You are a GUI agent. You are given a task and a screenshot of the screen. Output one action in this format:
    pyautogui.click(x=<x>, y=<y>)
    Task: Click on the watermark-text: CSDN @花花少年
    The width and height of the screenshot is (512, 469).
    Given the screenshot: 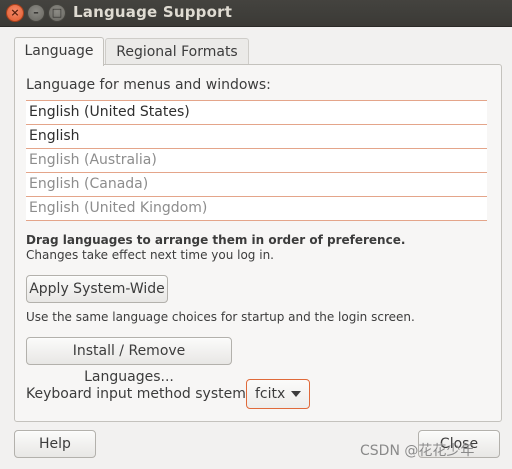 What is the action you would take?
    pyautogui.click(x=417, y=451)
    